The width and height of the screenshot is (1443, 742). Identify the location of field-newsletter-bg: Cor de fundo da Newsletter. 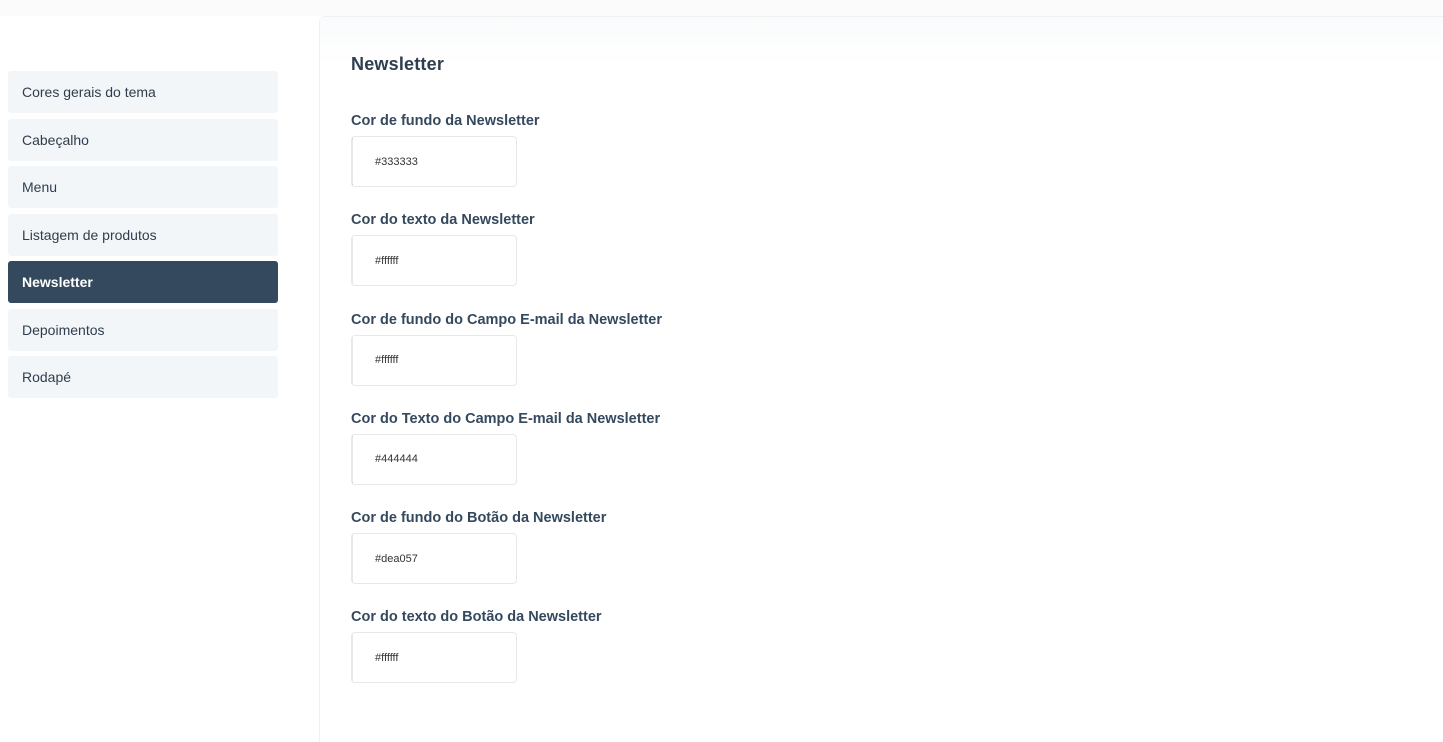
(506, 161).